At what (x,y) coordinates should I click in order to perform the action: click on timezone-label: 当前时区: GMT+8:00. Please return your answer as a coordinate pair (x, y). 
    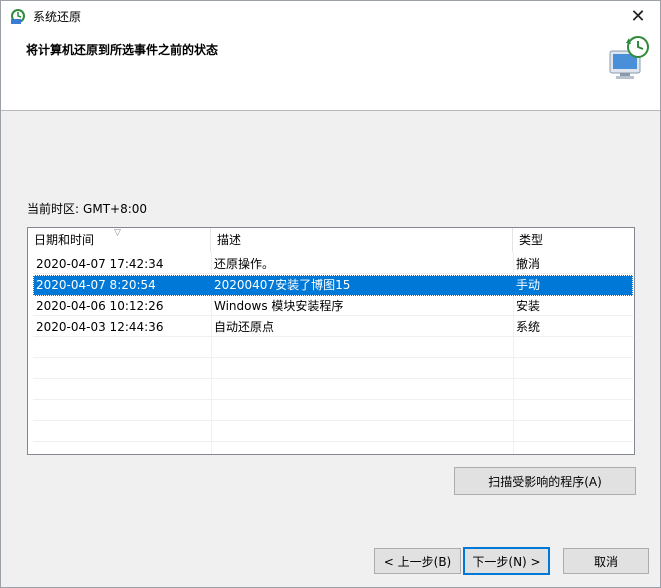
    Looking at the image, I should click on (89, 208).